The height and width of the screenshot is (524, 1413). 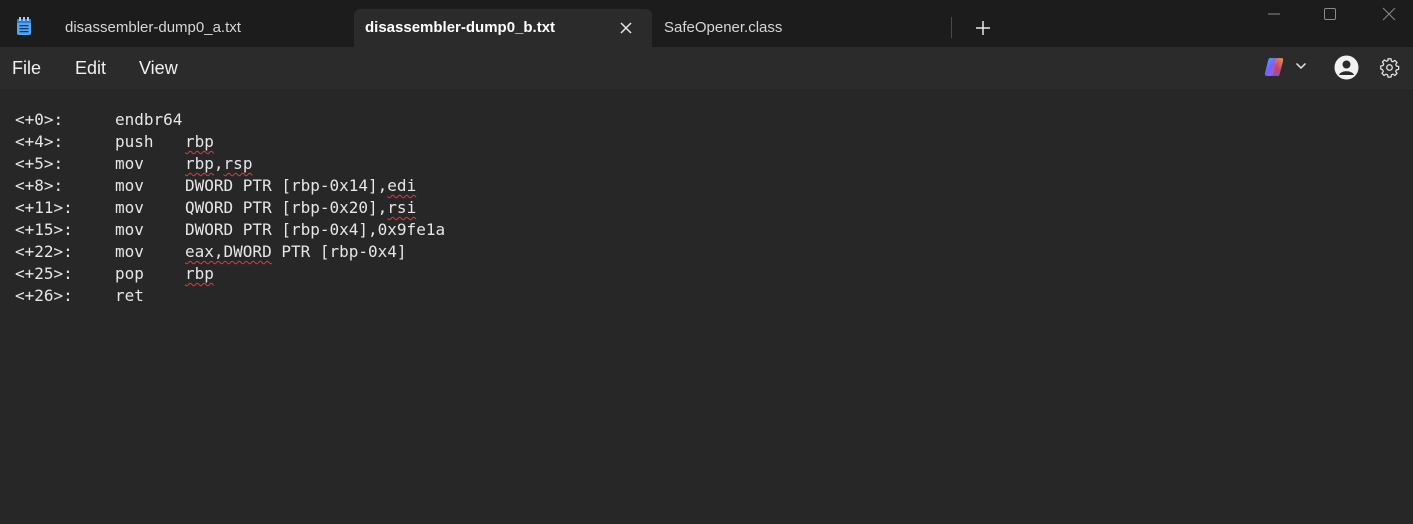 I want to click on menu-edit: Edit, so click(x=90, y=68).